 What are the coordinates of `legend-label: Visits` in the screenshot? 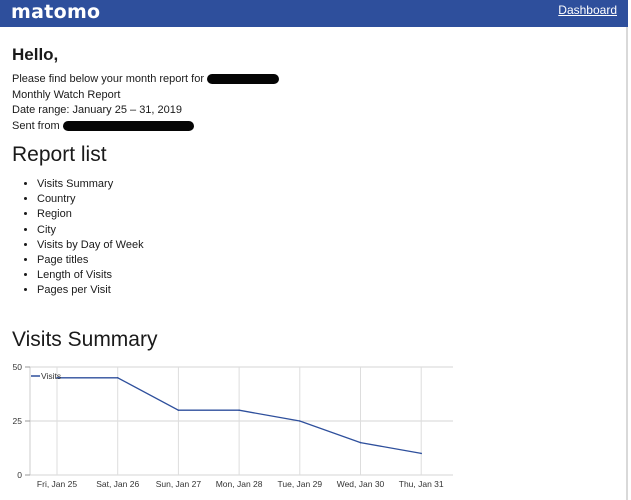 It's located at (51, 376).